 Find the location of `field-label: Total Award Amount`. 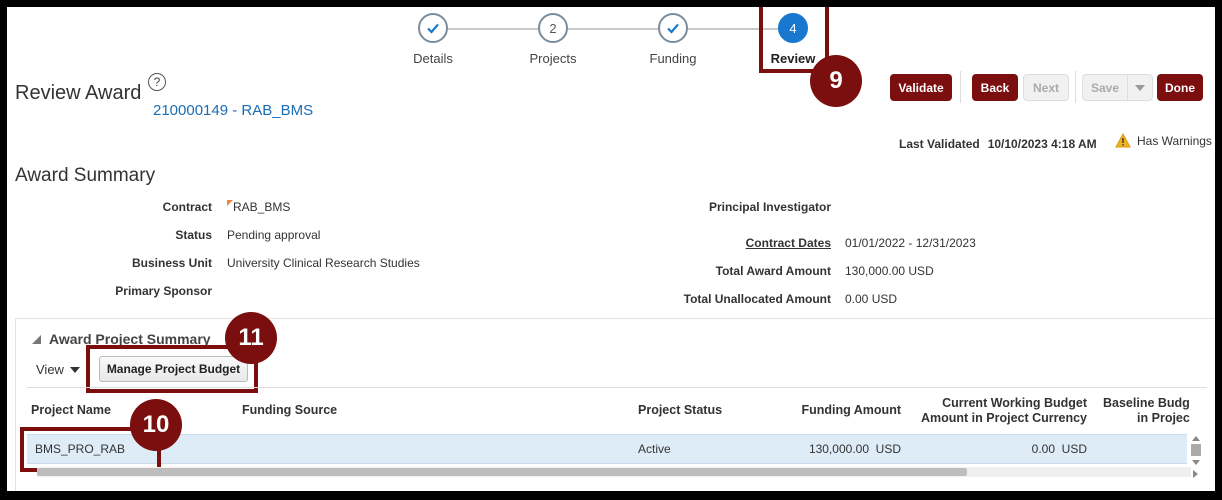

field-label: Total Award Amount is located at coordinates (773, 271).